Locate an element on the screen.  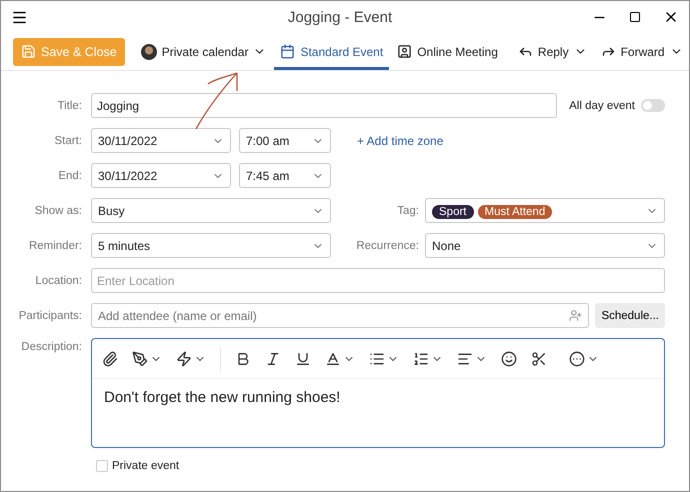
pen-icon is located at coordinates (140, 358).